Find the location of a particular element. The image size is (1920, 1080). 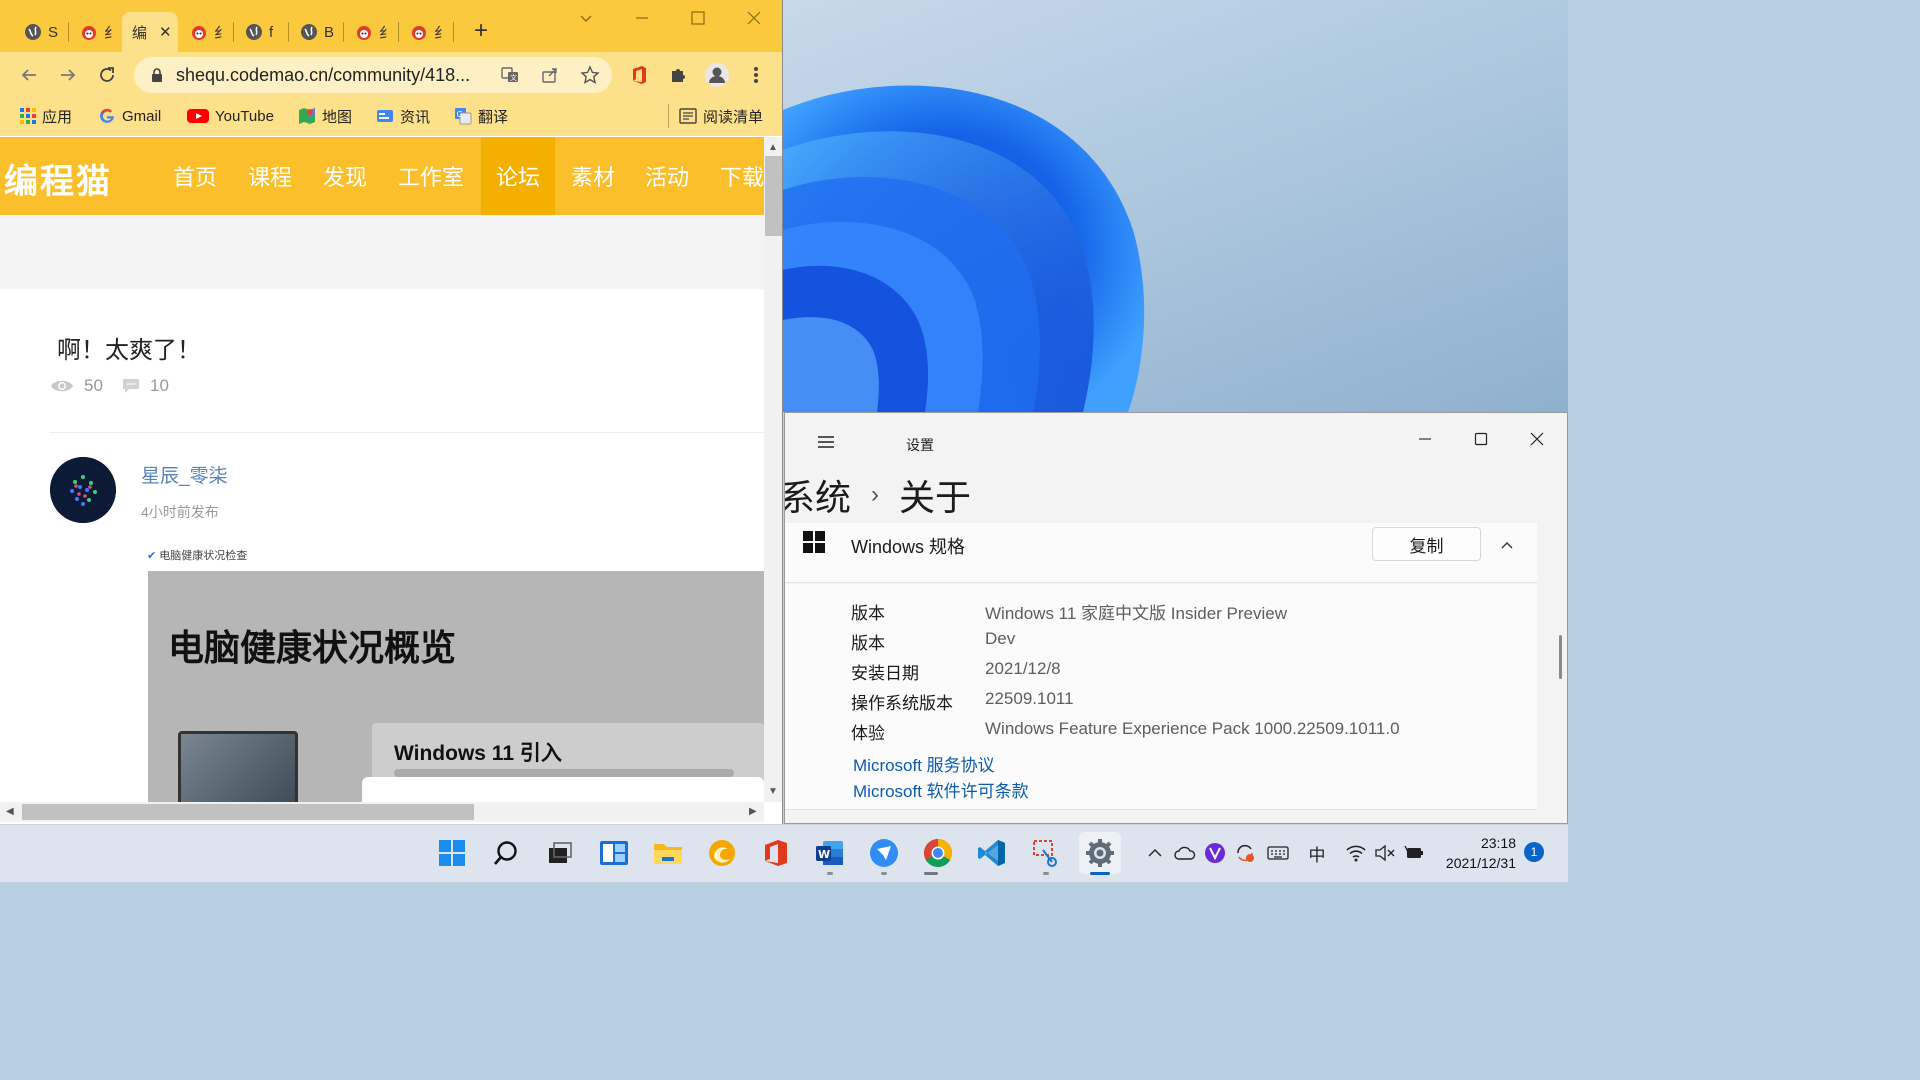

office-extension-icon is located at coordinates (639, 75).